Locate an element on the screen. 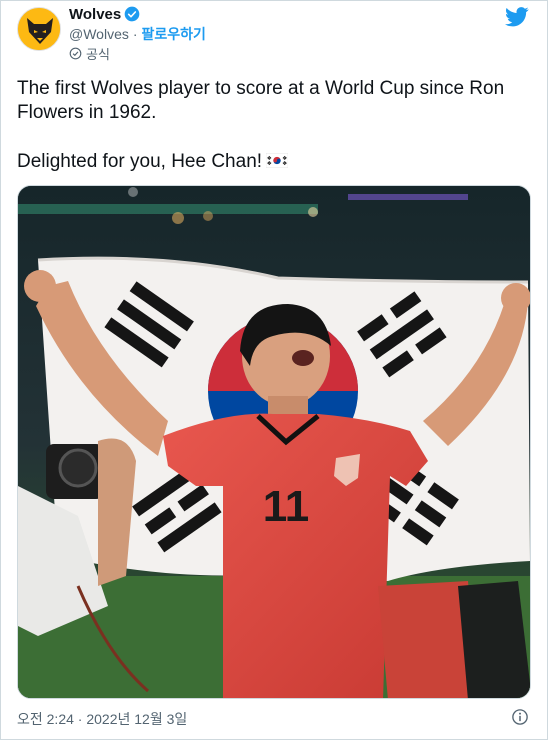 The image size is (548, 740). twitter-bird-icon is located at coordinates (517, 17).